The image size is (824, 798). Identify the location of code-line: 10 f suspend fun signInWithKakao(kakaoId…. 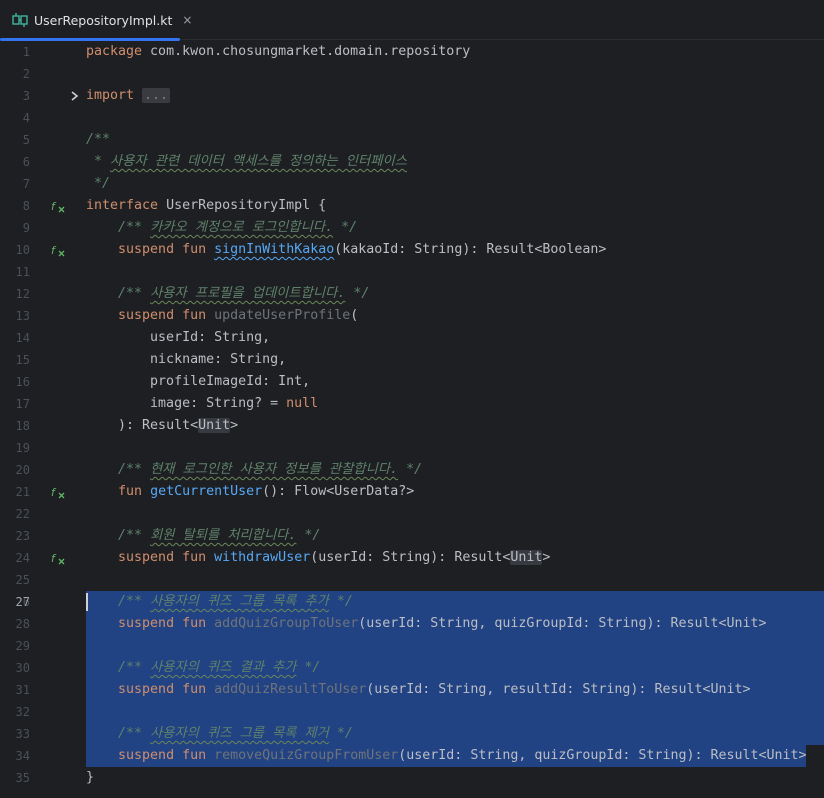
(412, 250).